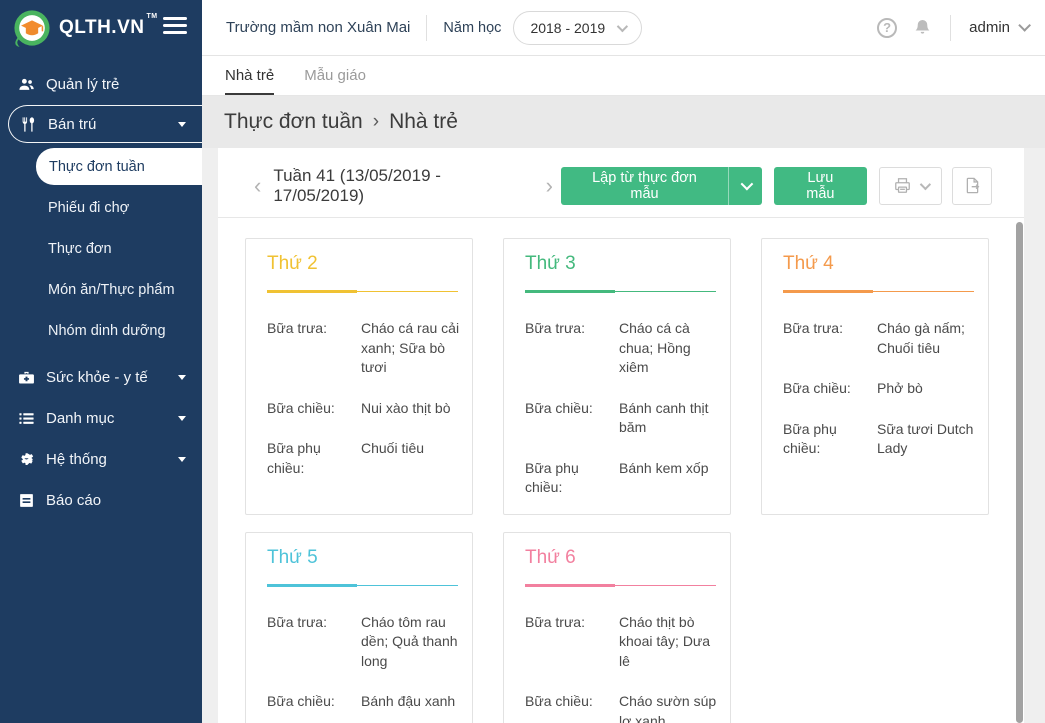  I want to click on report-icon, so click(26, 501).